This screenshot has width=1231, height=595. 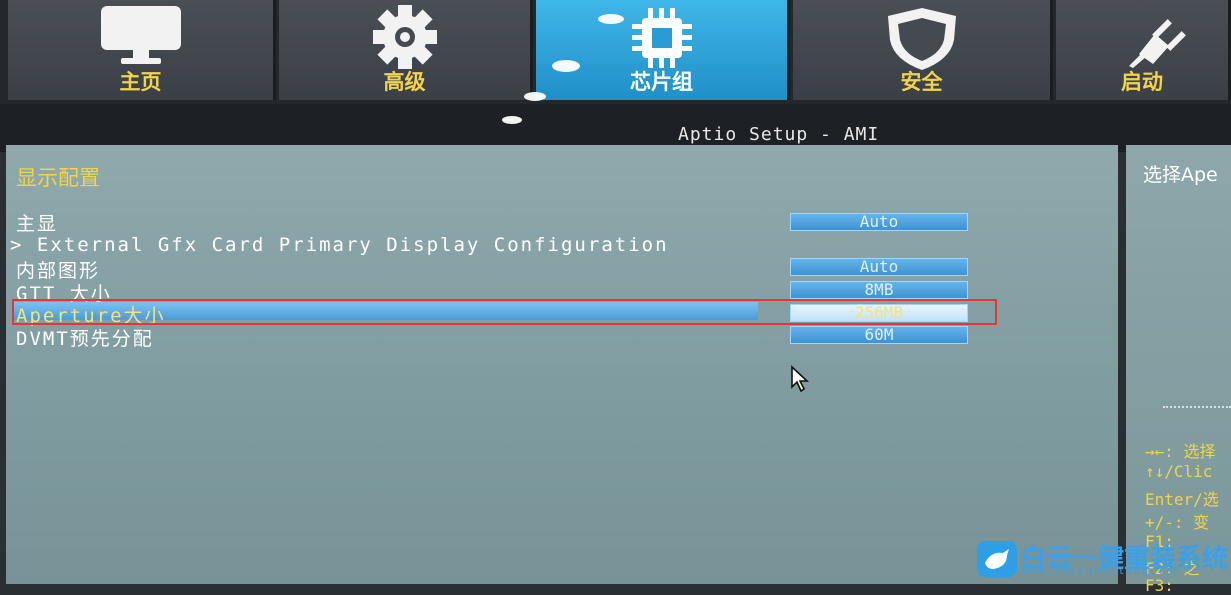 What do you see at coordinates (1159, 585) in the screenshot?
I see `key-hint-f3: F3:` at bounding box center [1159, 585].